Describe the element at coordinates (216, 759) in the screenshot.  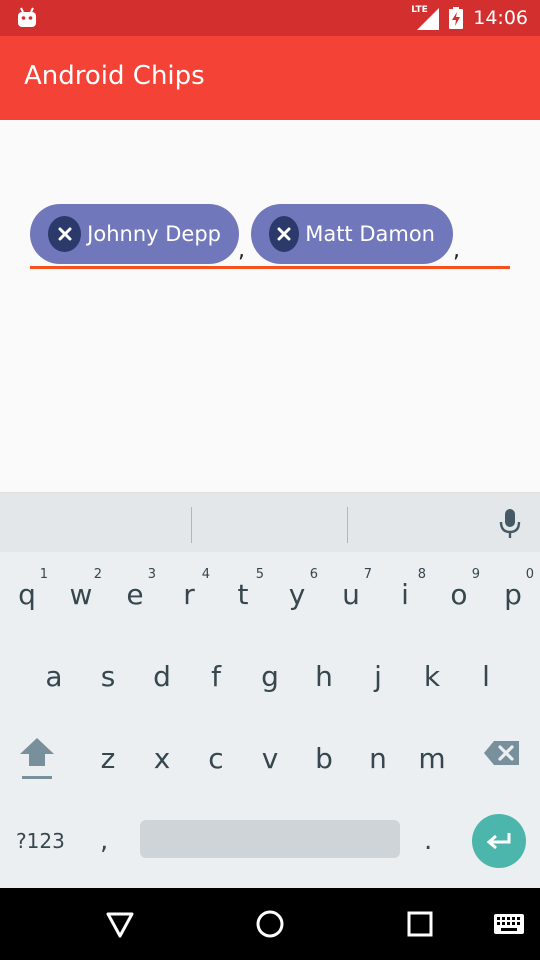
I see `key-c: c` at that location.